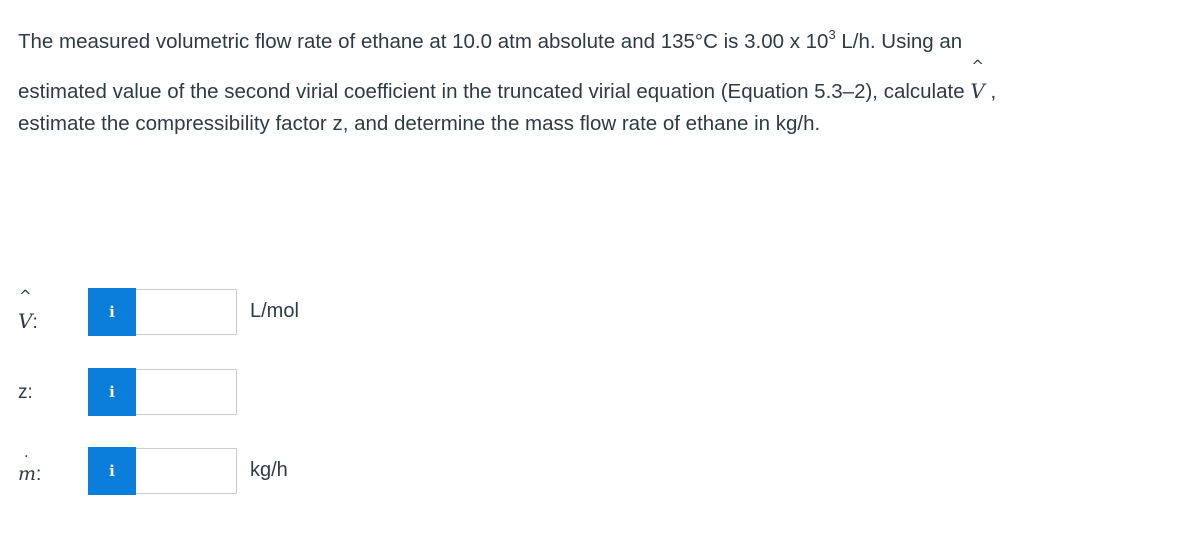  I want to click on v-hat-label: ^ V:, so click(28, 310).